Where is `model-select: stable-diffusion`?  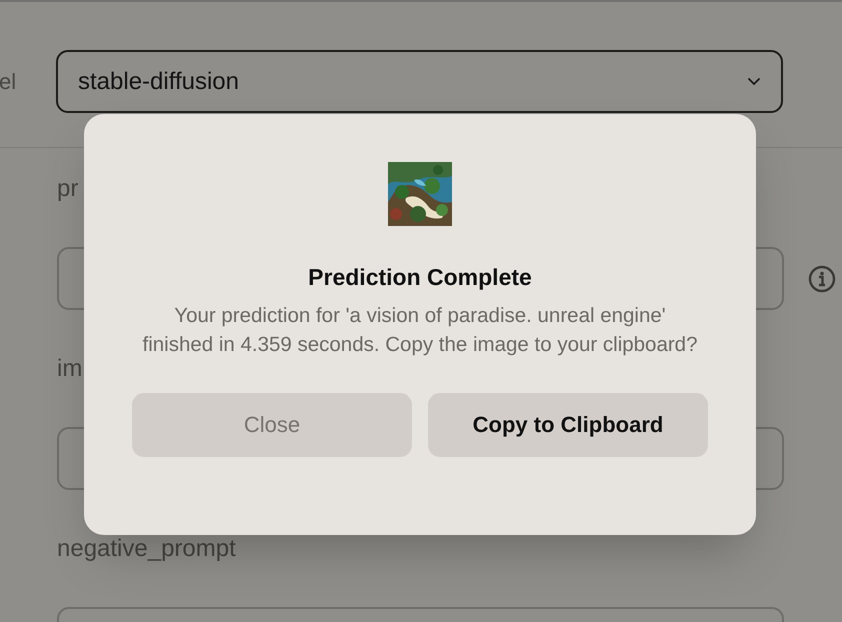 model-select: stable-diffusion is located at coordinates (419, 81).